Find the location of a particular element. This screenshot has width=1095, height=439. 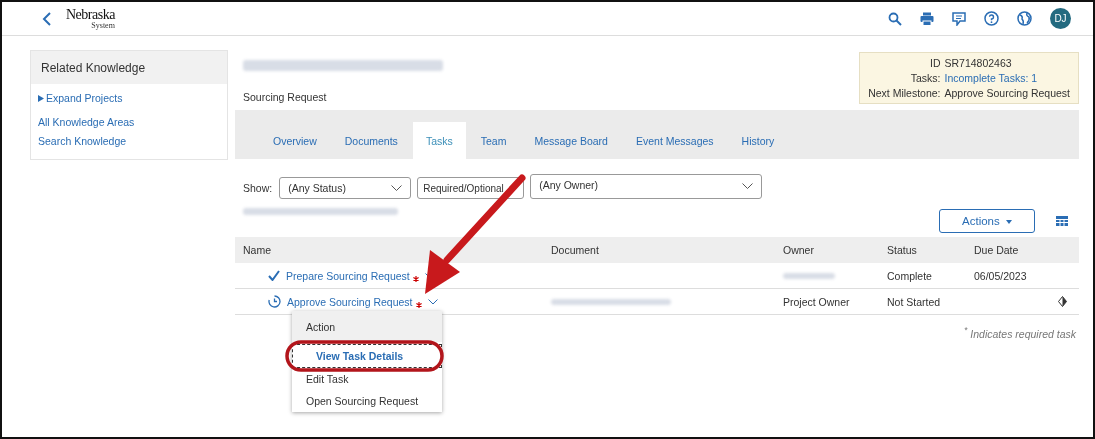

checkmark-icon is located at coordinates (274, 275).